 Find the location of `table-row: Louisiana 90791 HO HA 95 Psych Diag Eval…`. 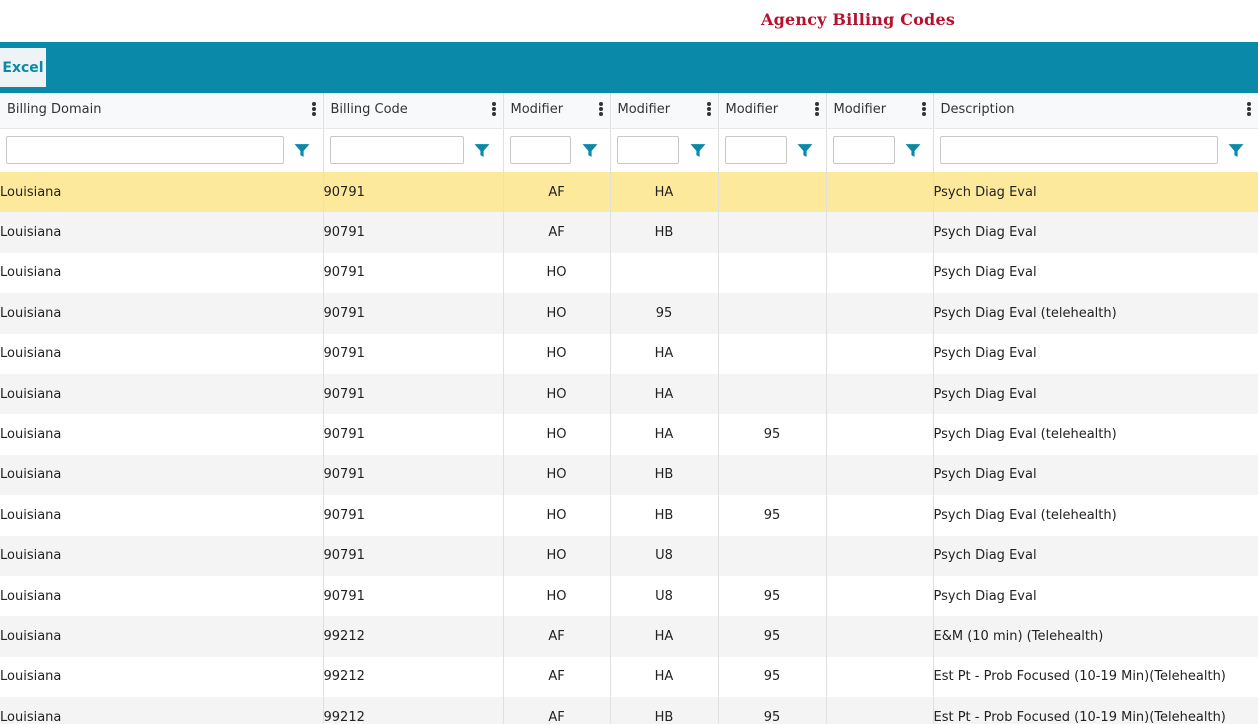

table-row: Louisiana 90791 HO HA 95 Psych Diag Eval… is located at coordinates (629, 434).